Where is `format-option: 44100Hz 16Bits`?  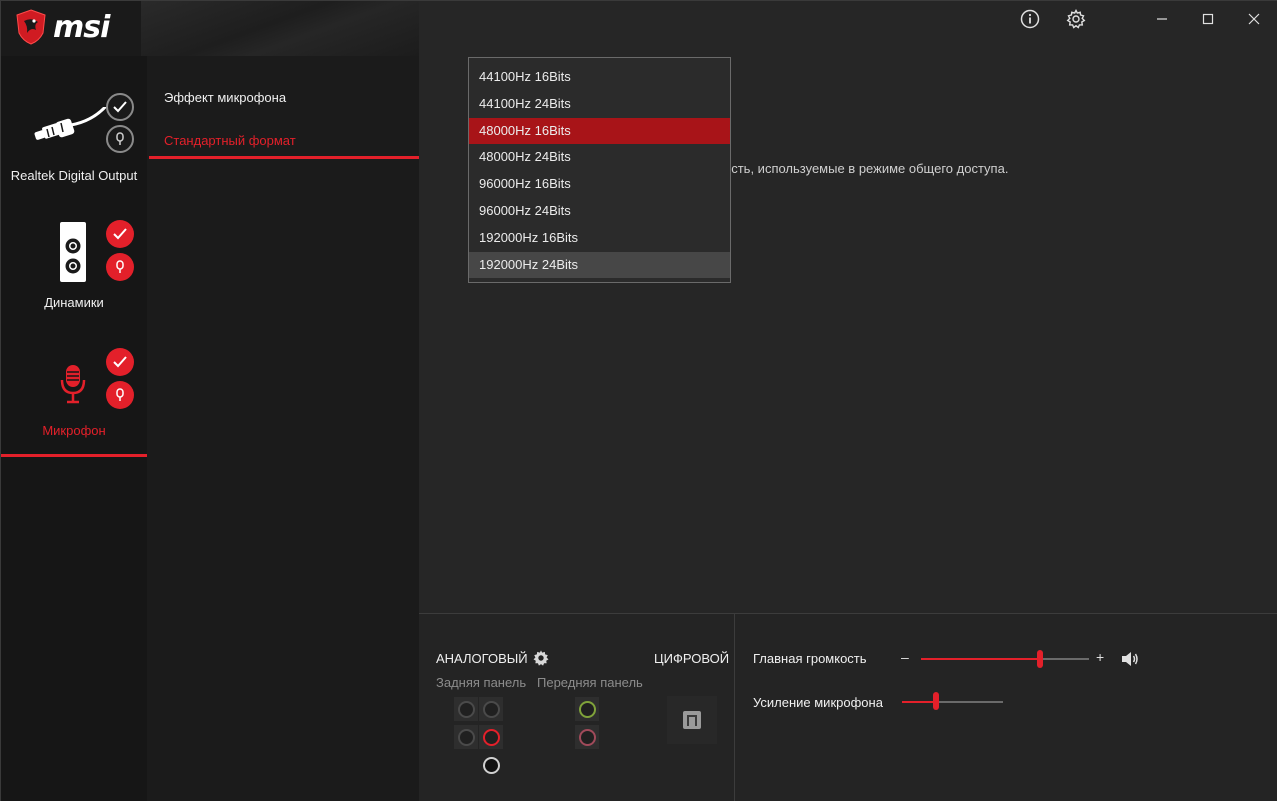 format-option: 44100Hz 16Bits is located at coordinates (599, 77).